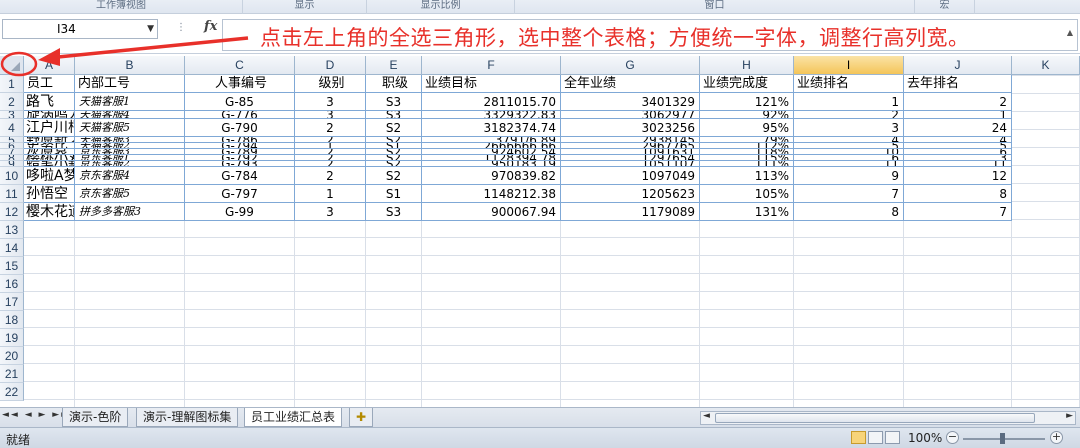  I want to click on cell: 京东客服5, so click(130, 194).